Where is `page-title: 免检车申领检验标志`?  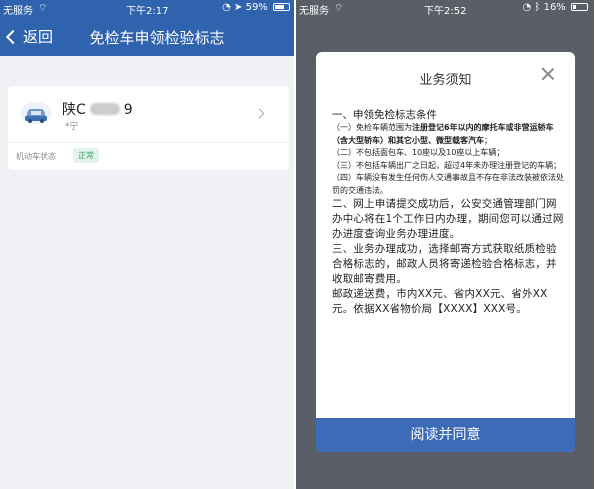
page-title: 免检车申领检验标志 is located at coordinates (157, 38).